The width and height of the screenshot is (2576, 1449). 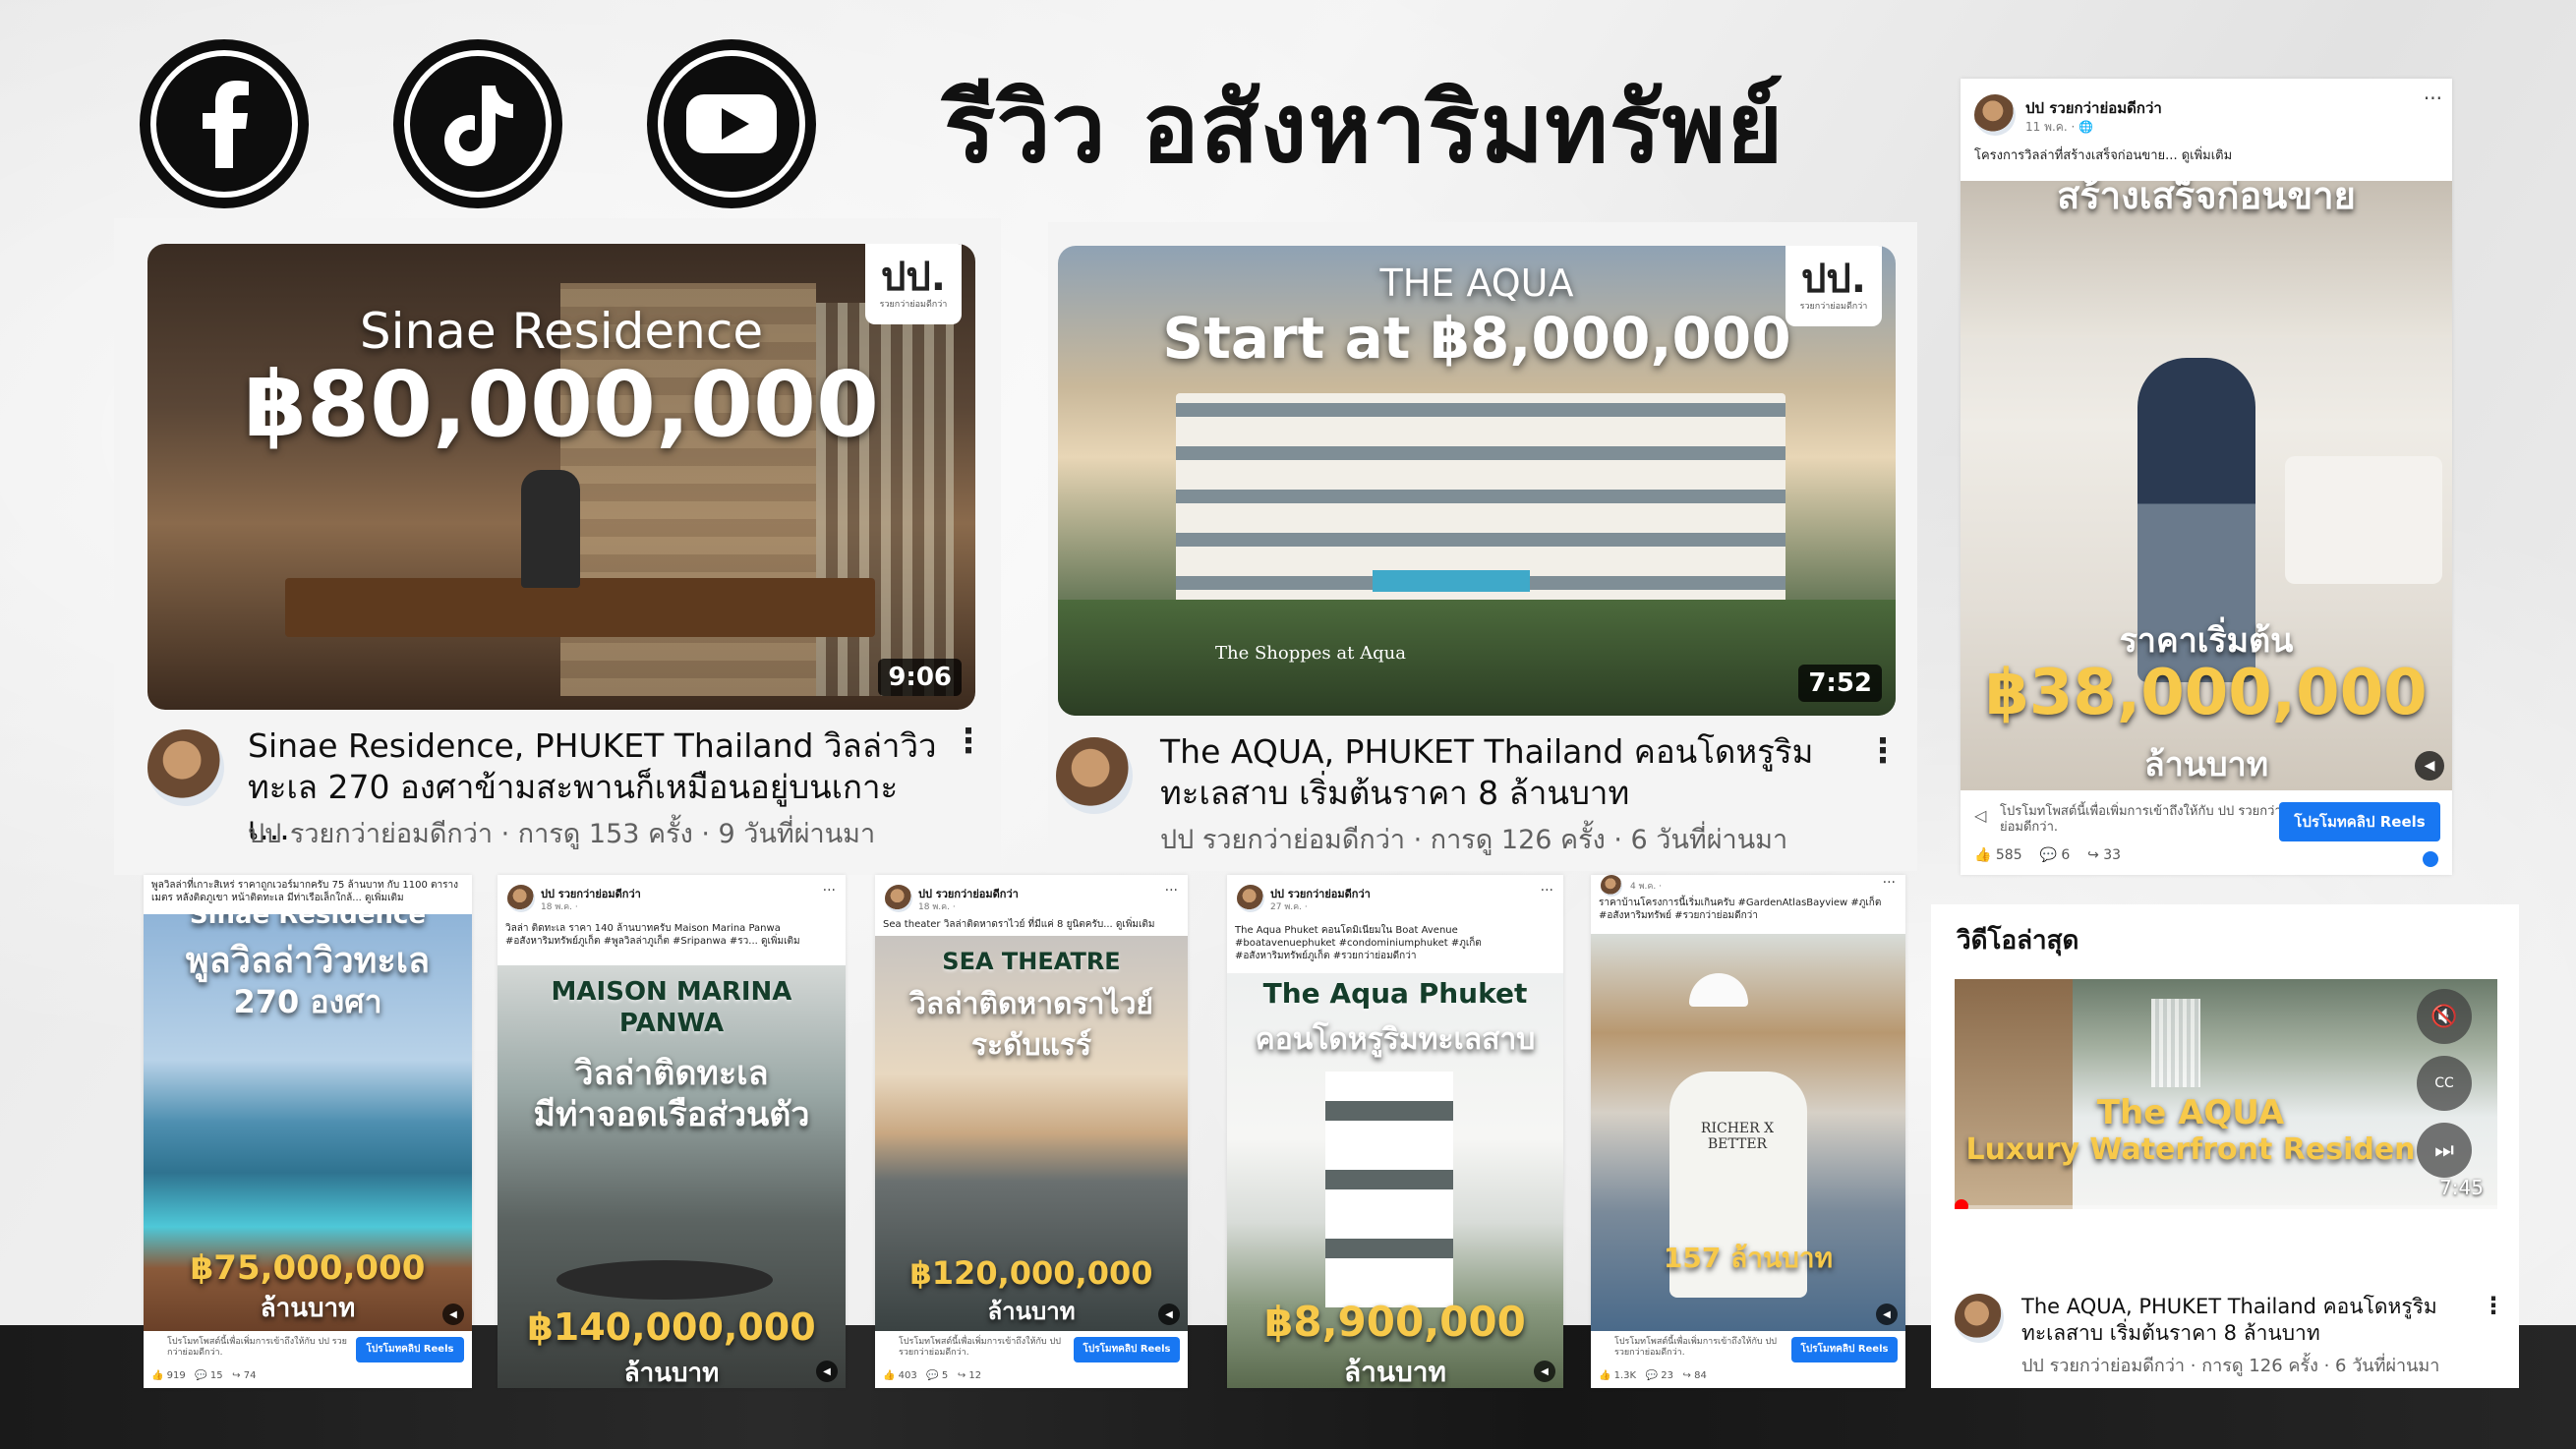 What do you see at coordinates (1834, 286) in the screenshot?
I see `channel-logo: ปป. รวยกว่าย่อมดีกว่า` at bounding box center [1834, 286].